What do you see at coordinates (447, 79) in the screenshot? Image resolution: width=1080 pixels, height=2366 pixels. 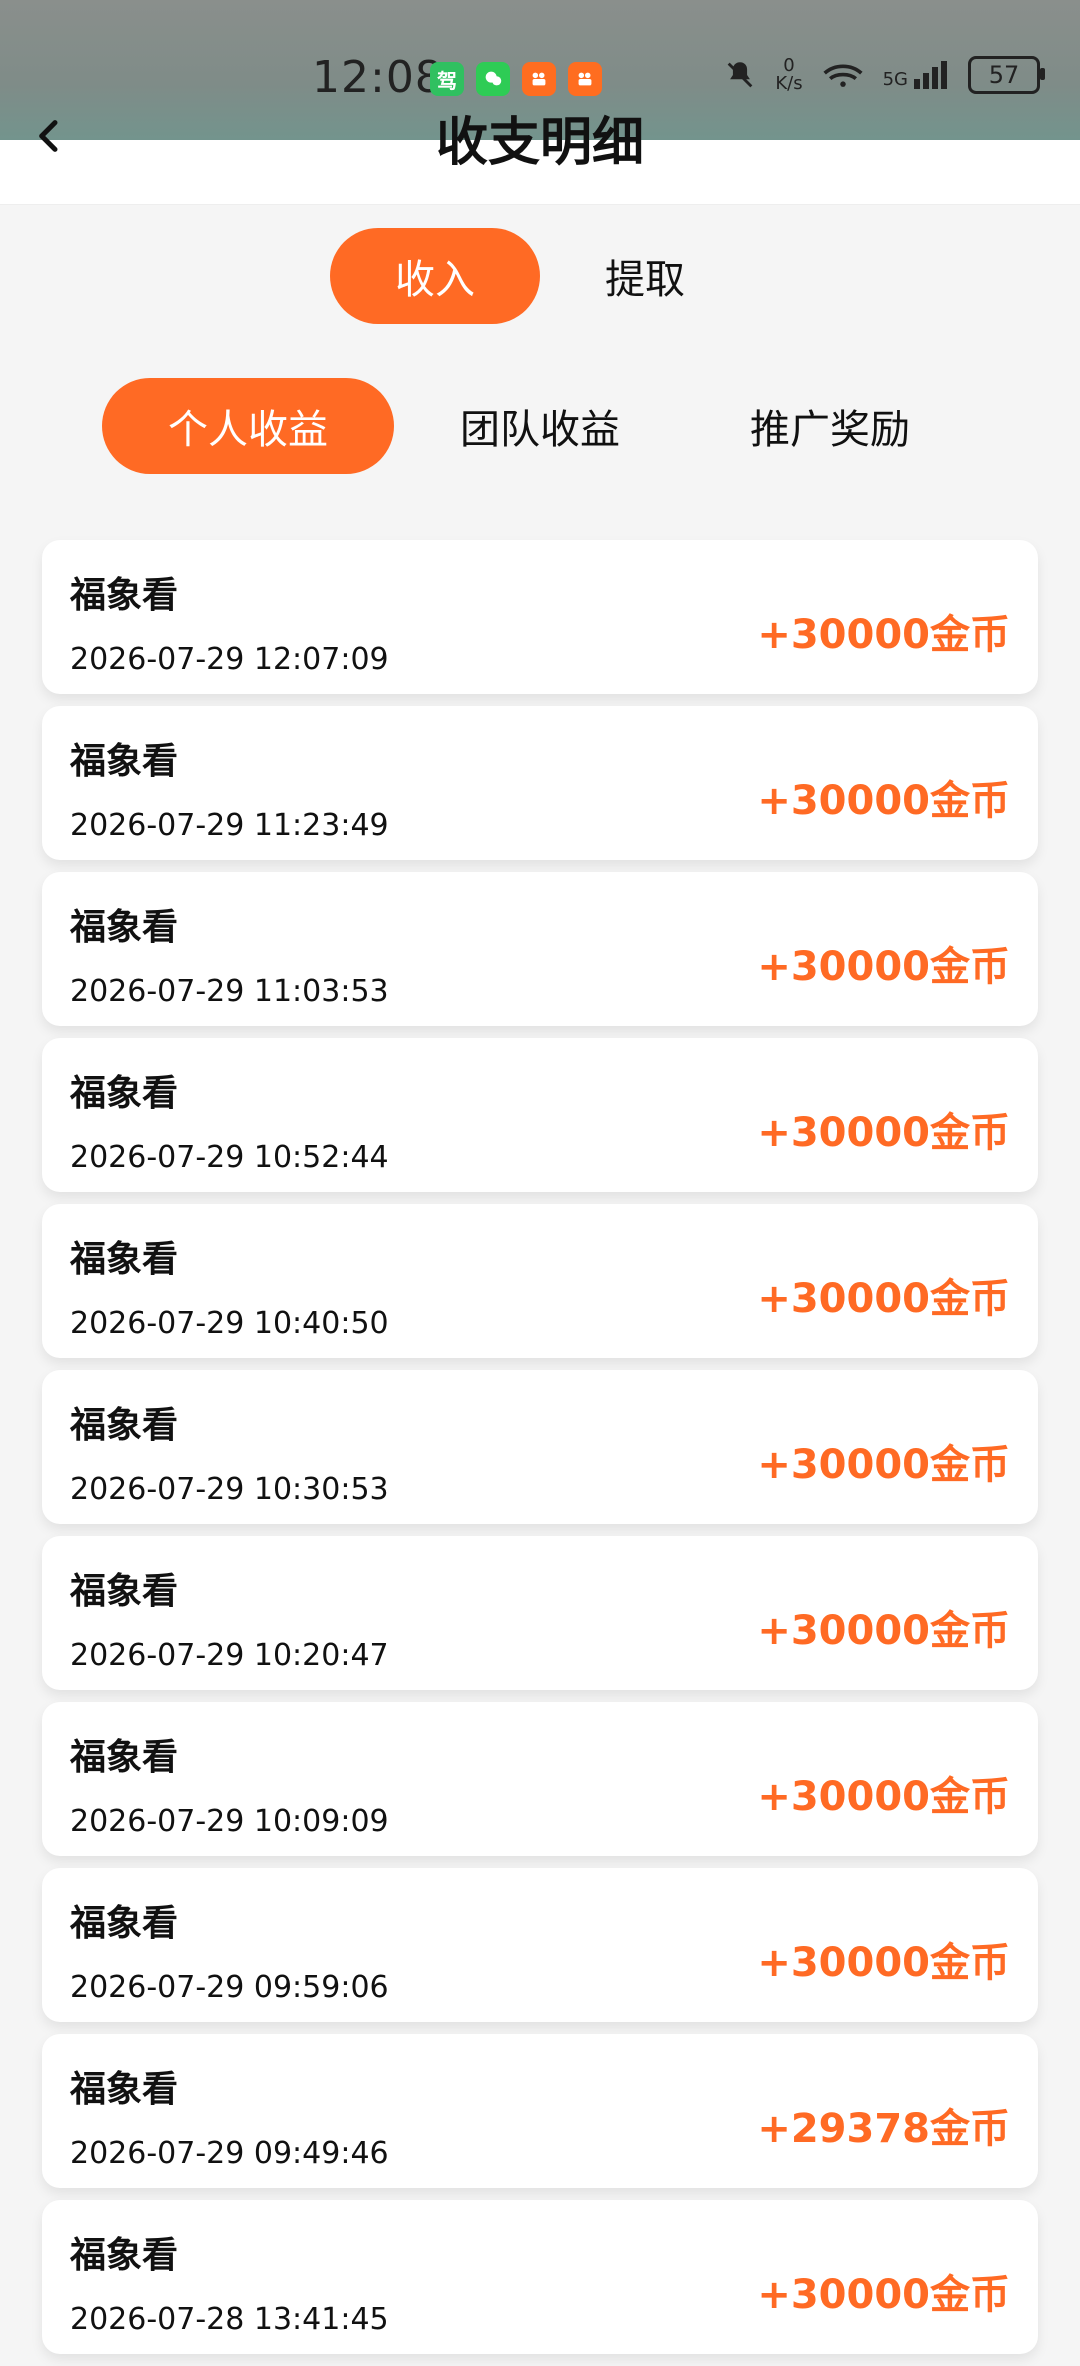 I see `driving-app-icon: 驾` at bounding box center [447, 79].